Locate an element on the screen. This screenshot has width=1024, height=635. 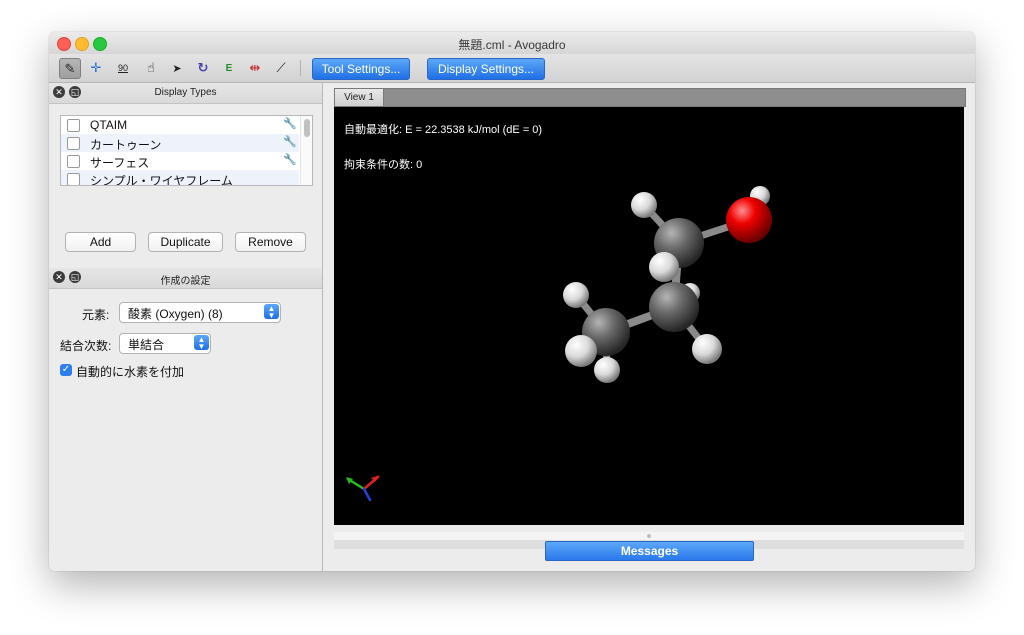
display-types-list: QTAIM 🔧 カートゥーン 🔧 サーフェス 🔧 シンプル・ワイヤフレーム is located at coordinates (186, 150).